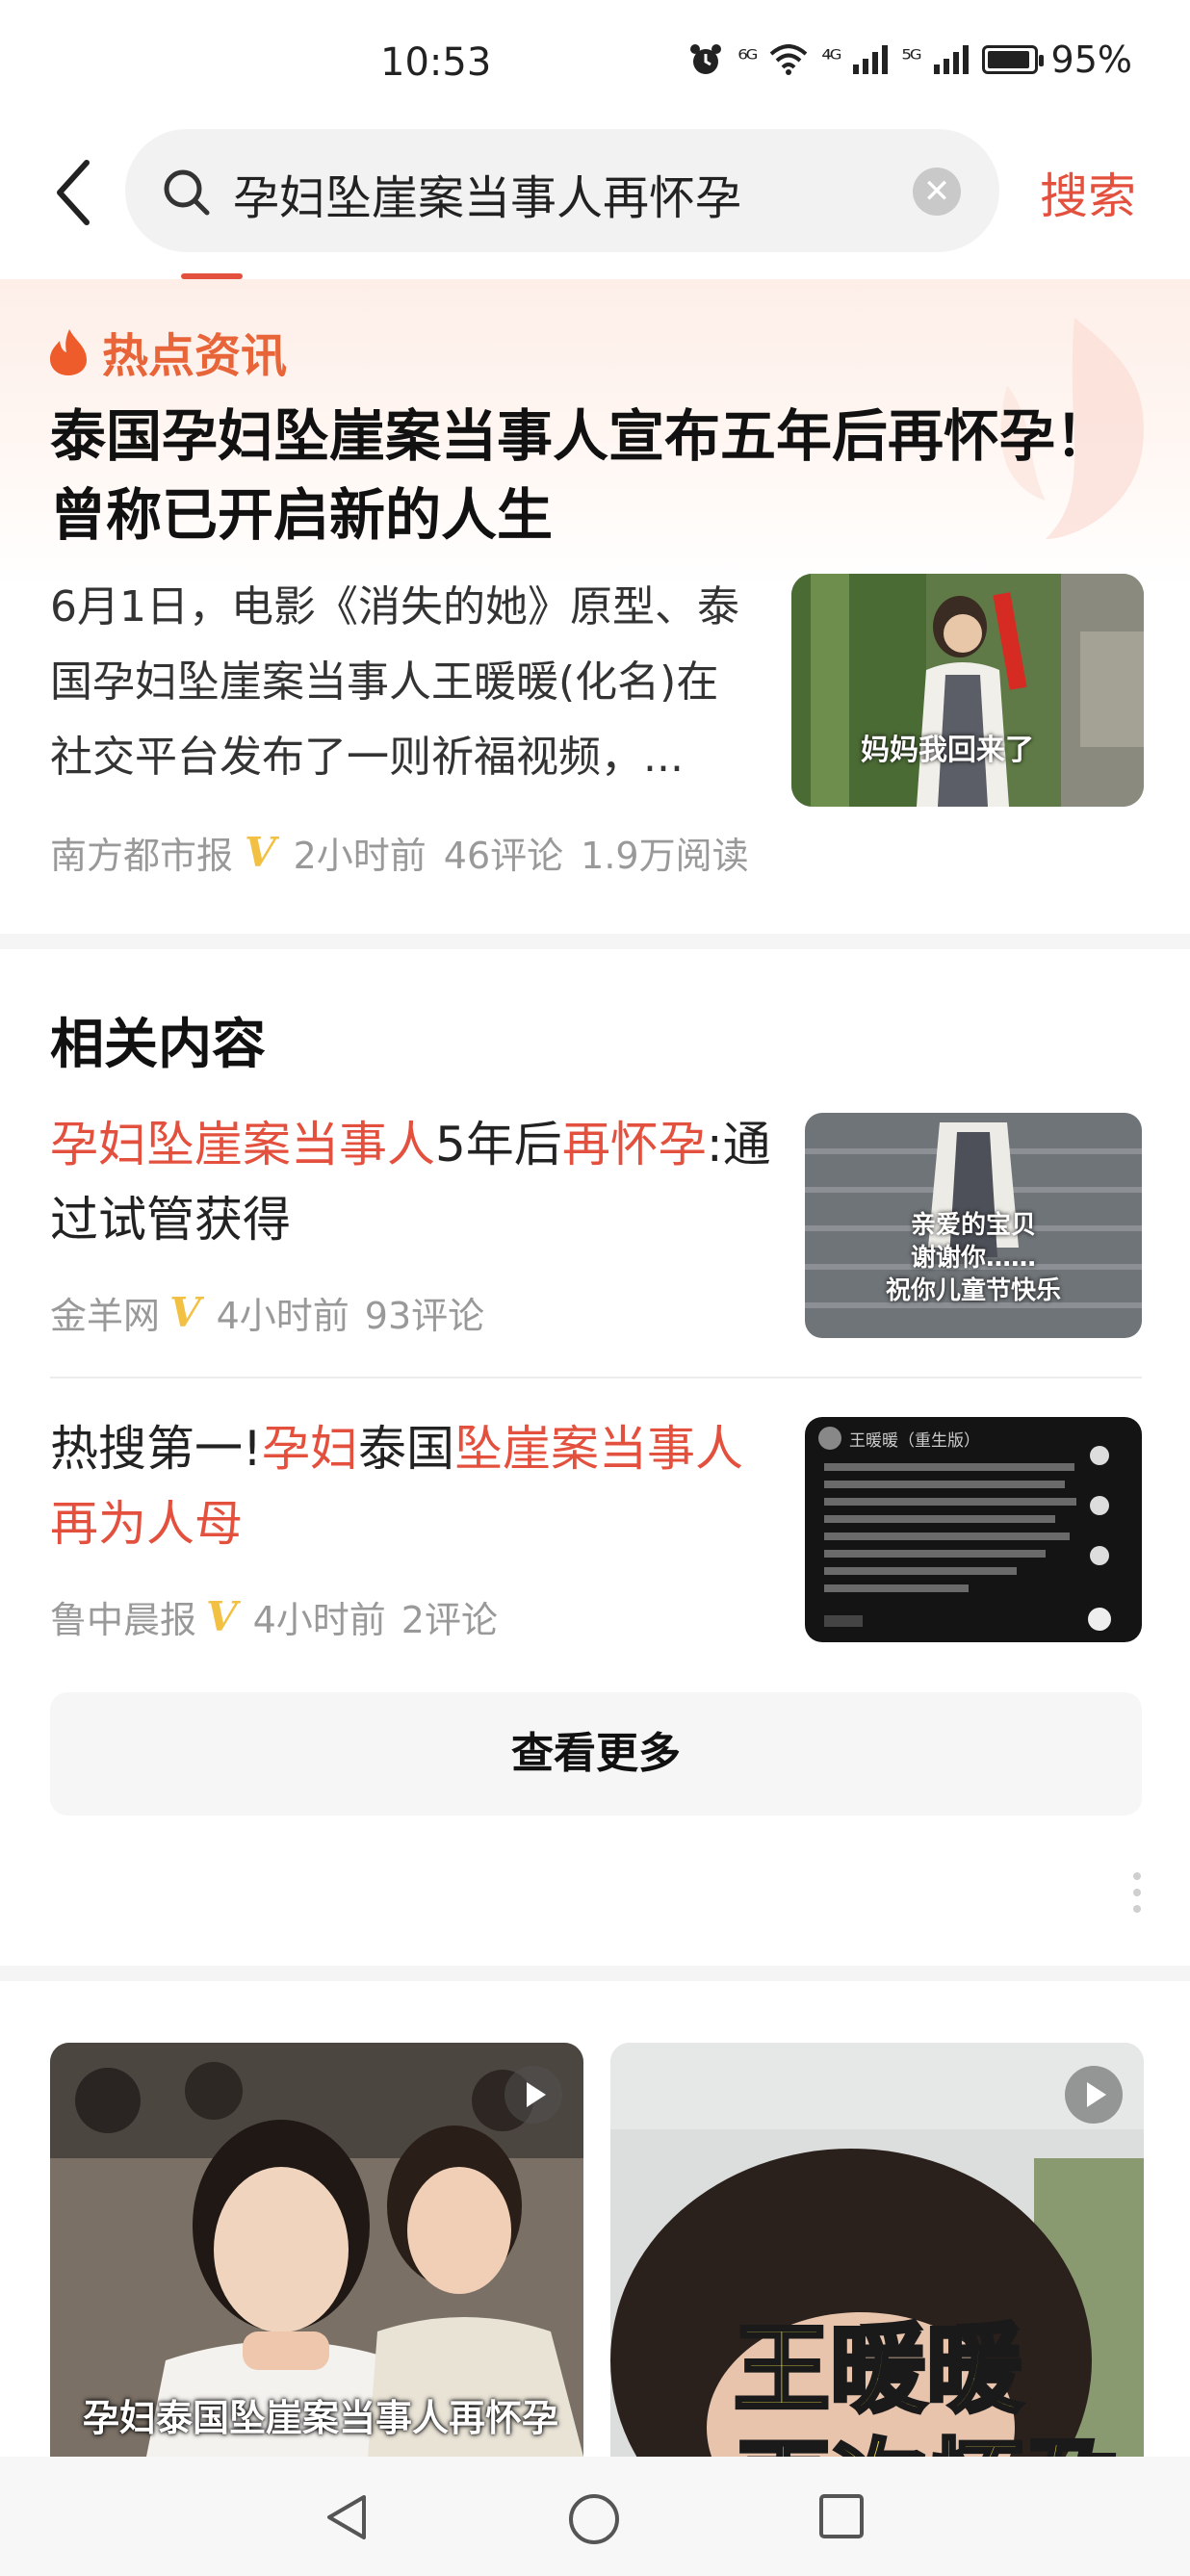 This screenshot has height=2576, width=1190. I want to click on battery-icon, so click(1013, 60).